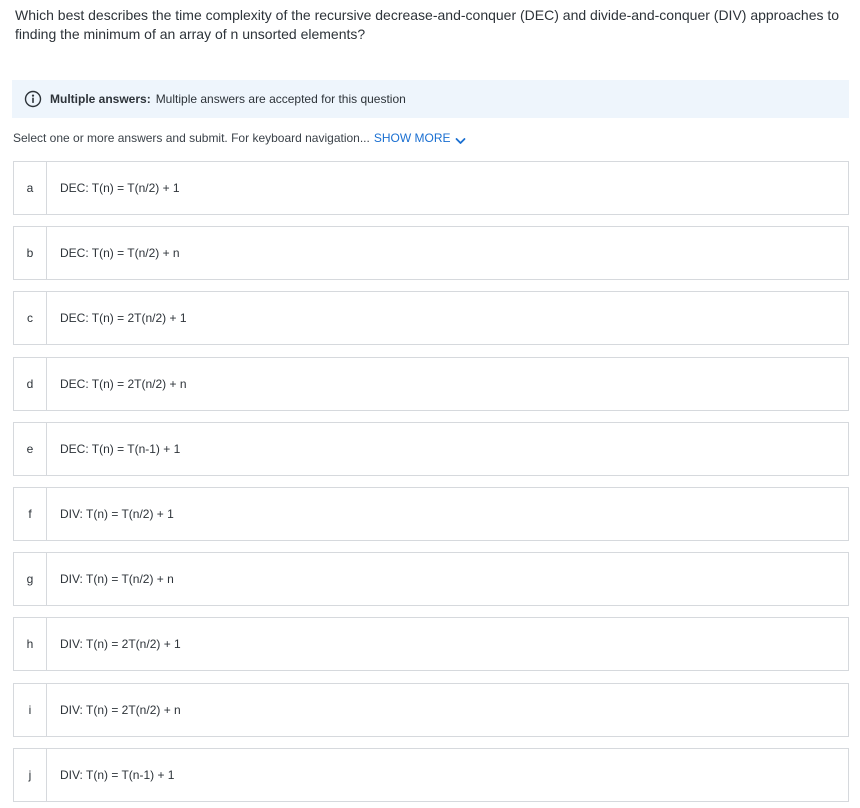 The width and height of the screenshot is (860, 808). What do you see at coordinates (431, 449) in the screenshot?
I see `answer-option-e: e DEC: T(n) = T(n-1) + 1` at bounding box center [431, 449].